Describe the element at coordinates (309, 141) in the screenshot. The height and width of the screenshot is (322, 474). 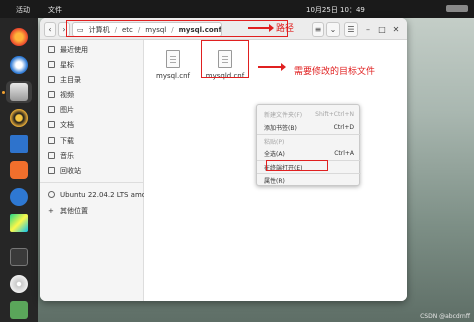
I see `menu-item-paste: 粘贴(P)` at that location.